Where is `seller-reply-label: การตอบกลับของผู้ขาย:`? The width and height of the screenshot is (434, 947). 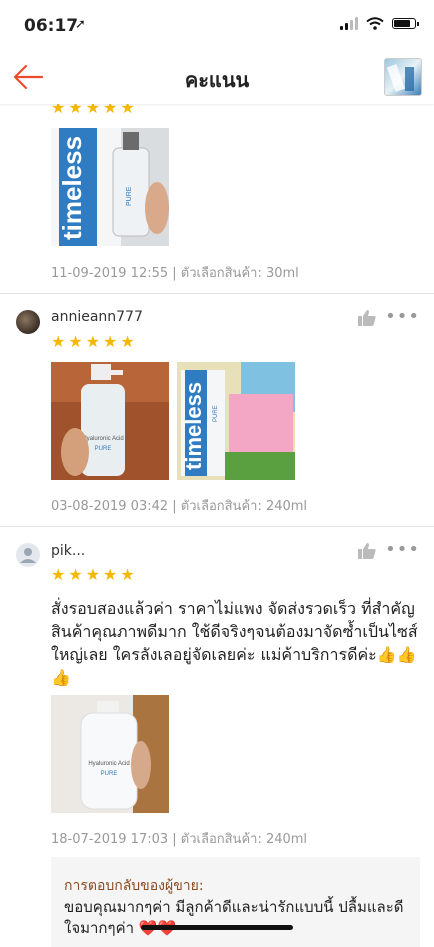 seller-reply-label: การตอบกลับของผู้ขาย: is located at coordinates (134, 886).